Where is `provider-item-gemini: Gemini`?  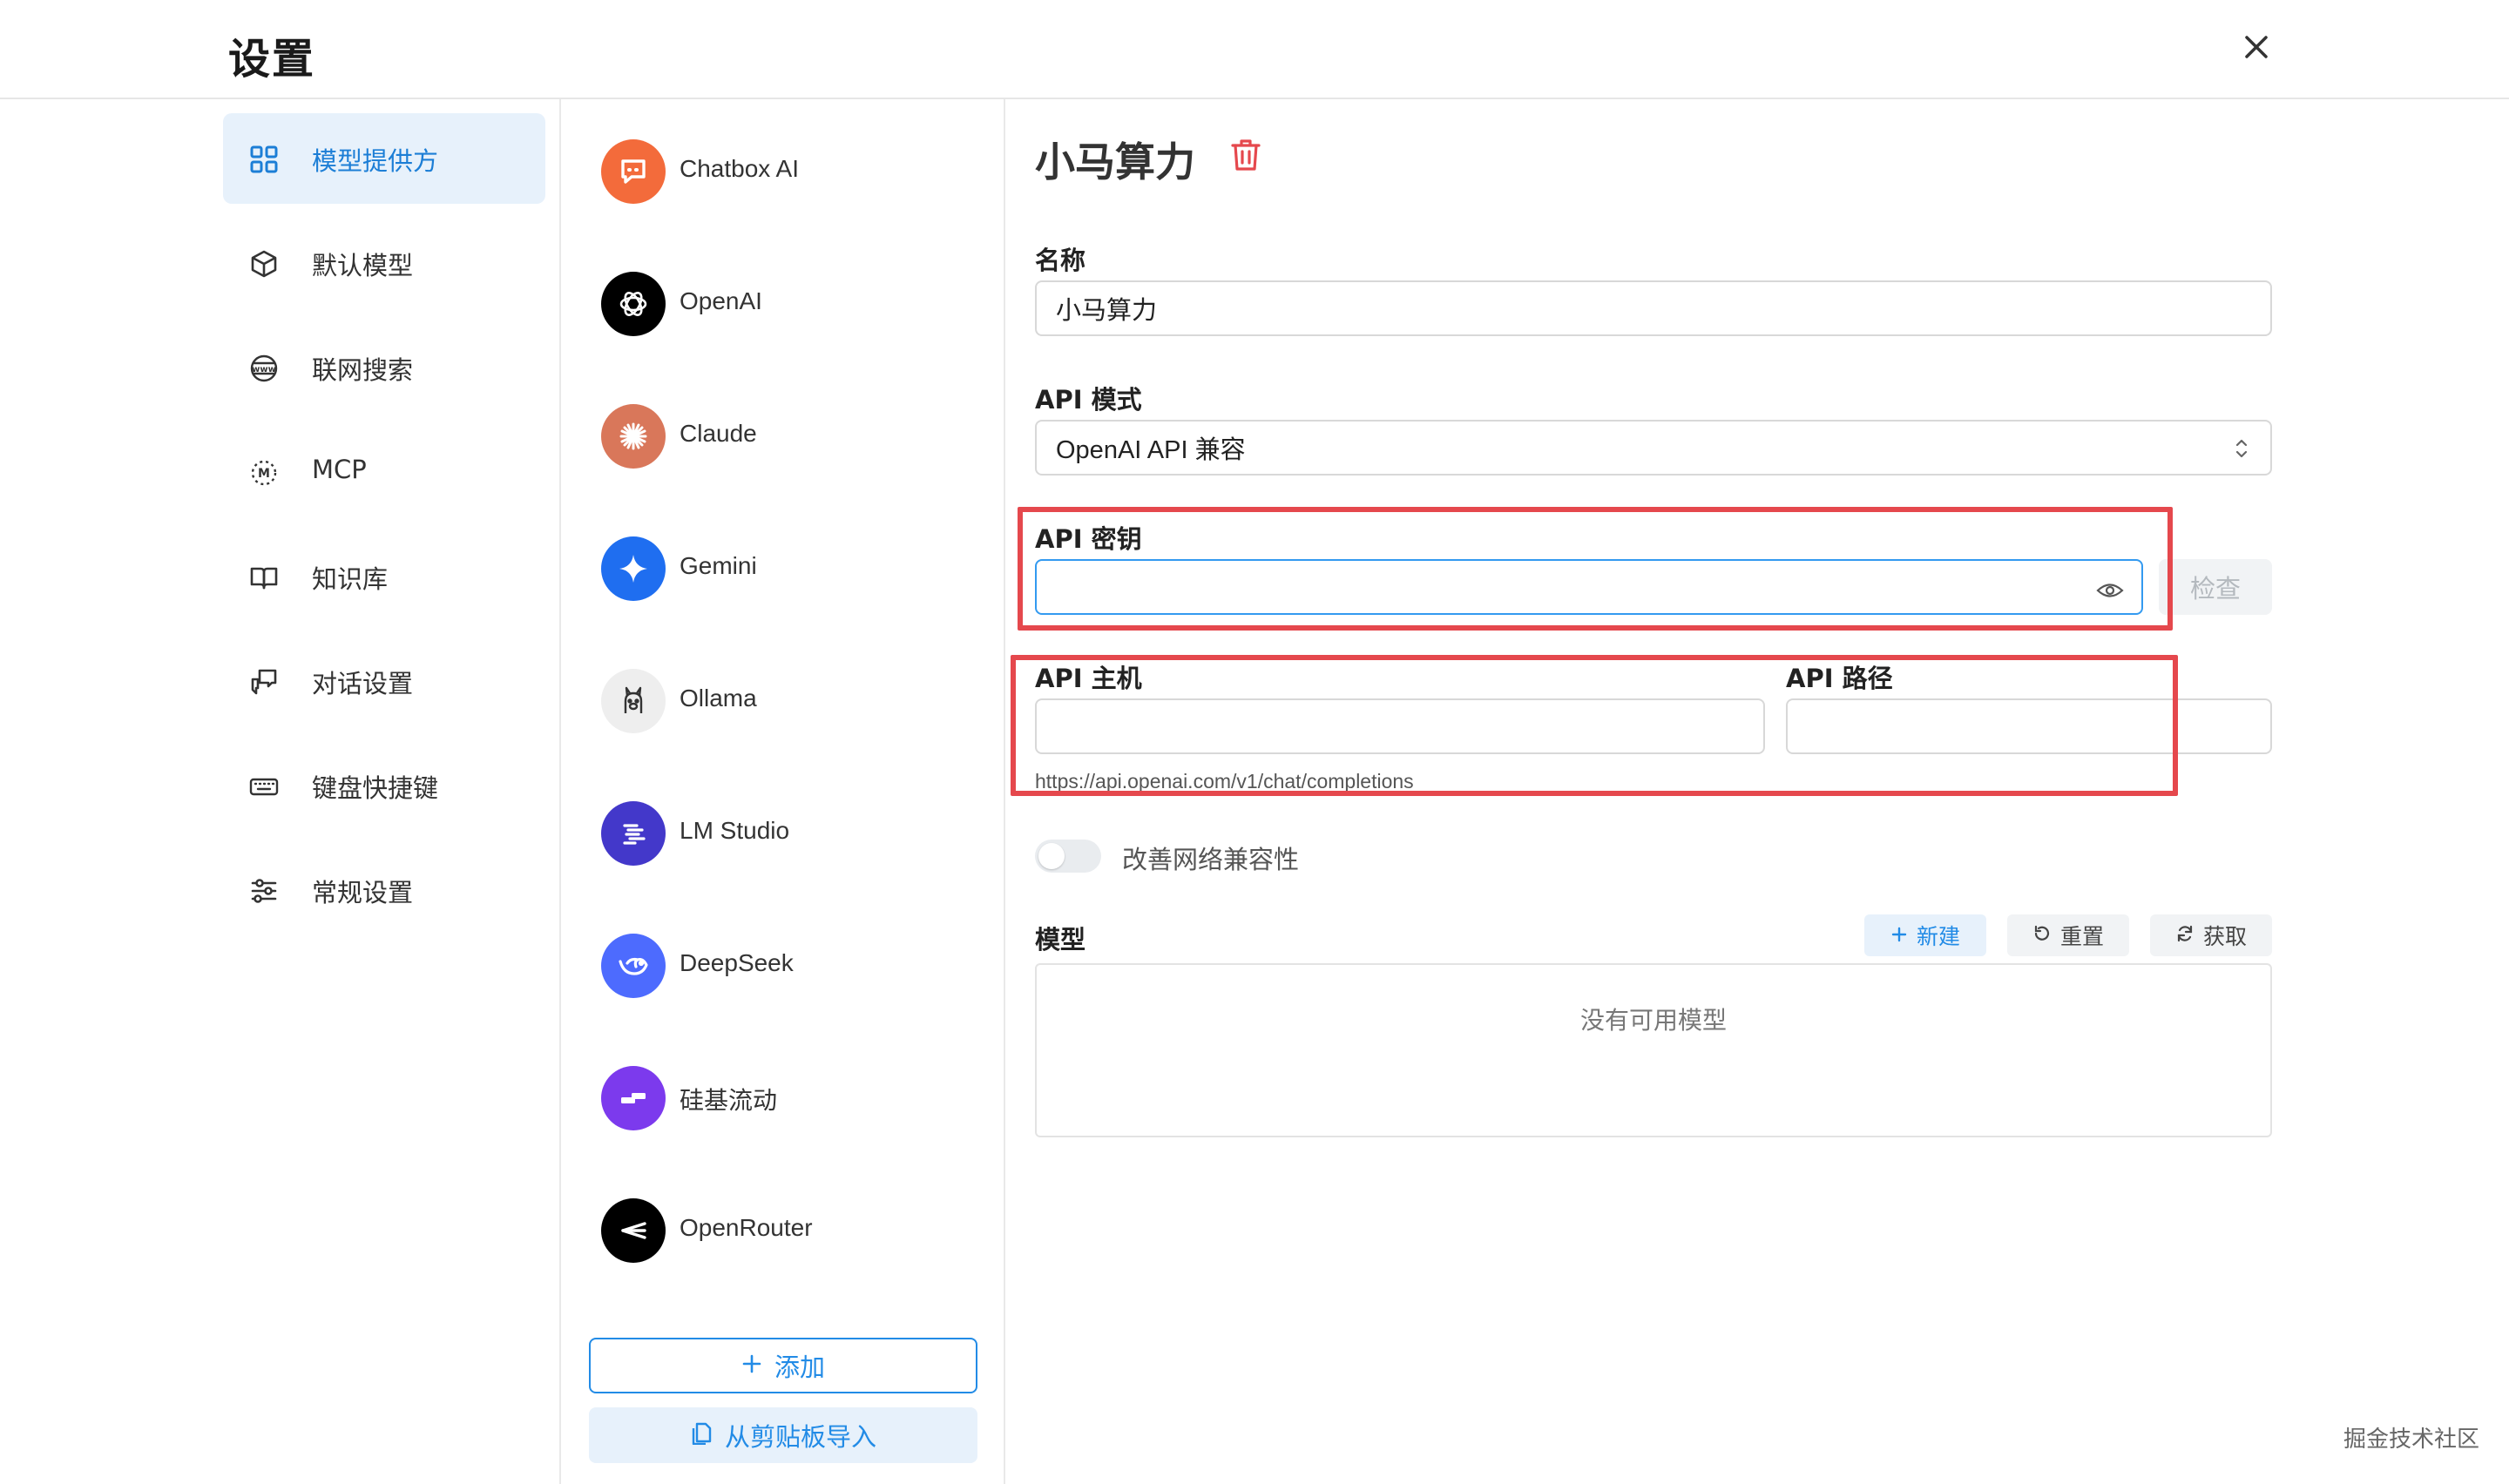
provider-item-gemini: Gemini is located at coordinates (752, 569).